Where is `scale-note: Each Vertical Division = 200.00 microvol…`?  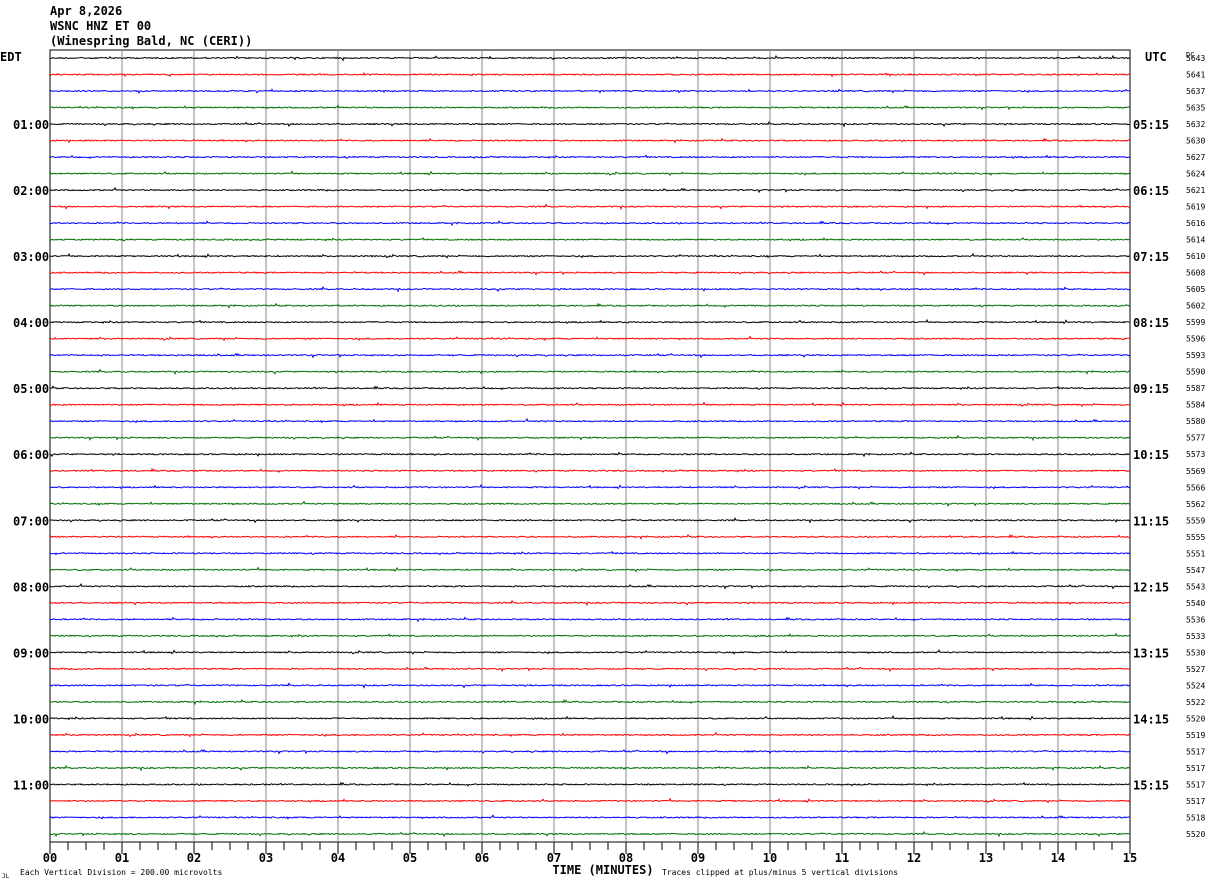
scale-note: Each Vertical Division = 200.00 microvol… is located at coordinates (121, 872).